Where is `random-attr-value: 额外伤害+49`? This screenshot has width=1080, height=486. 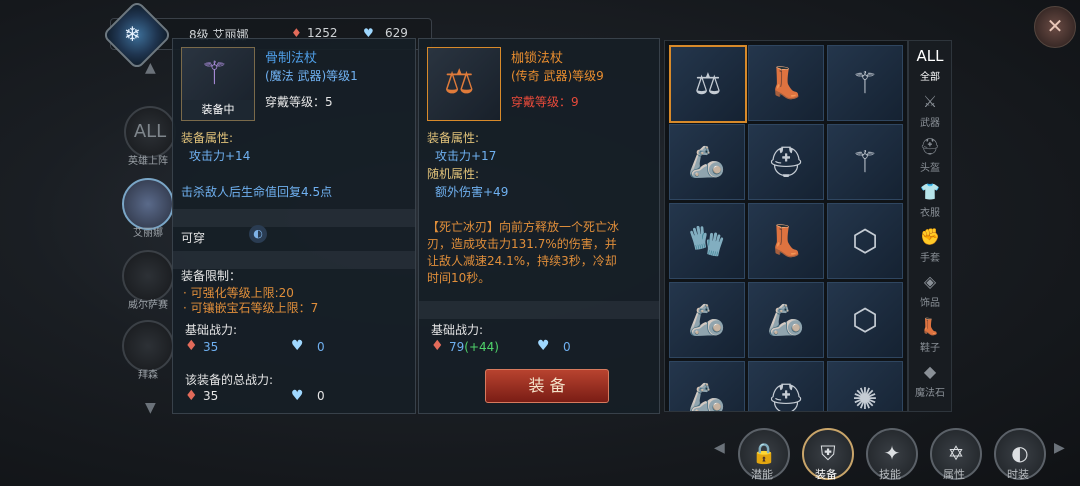
random-attr-value: 额外伤害+49 is located at coordinates (472, 192).